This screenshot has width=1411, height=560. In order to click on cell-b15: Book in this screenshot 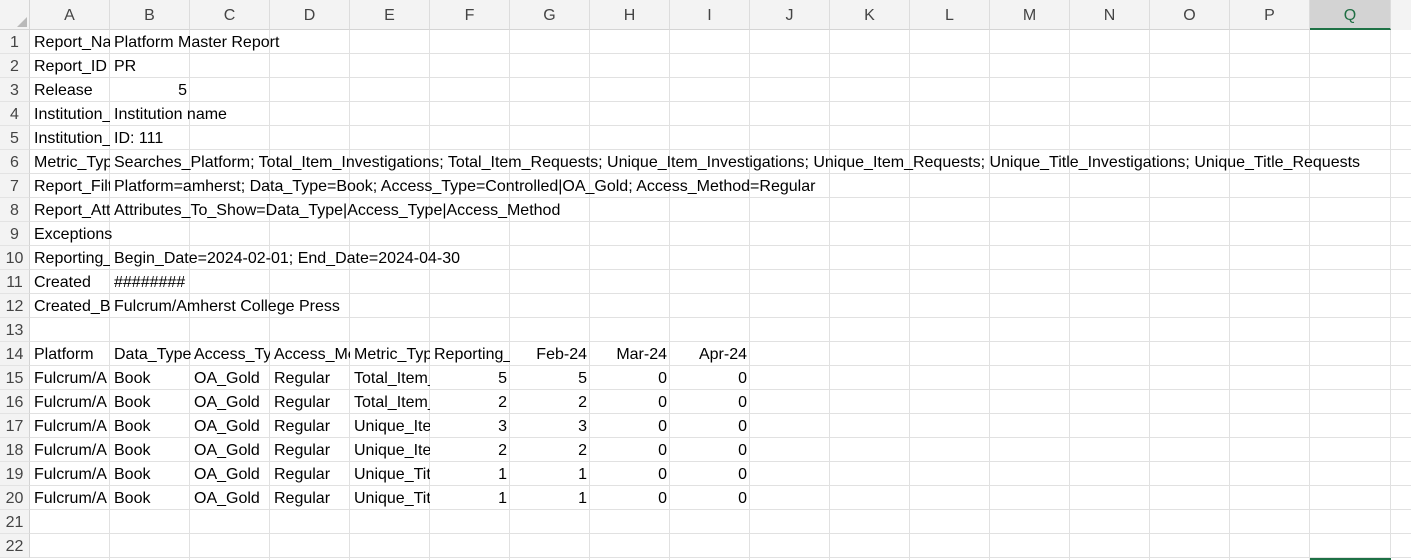, I will do `click(150, 378)`.